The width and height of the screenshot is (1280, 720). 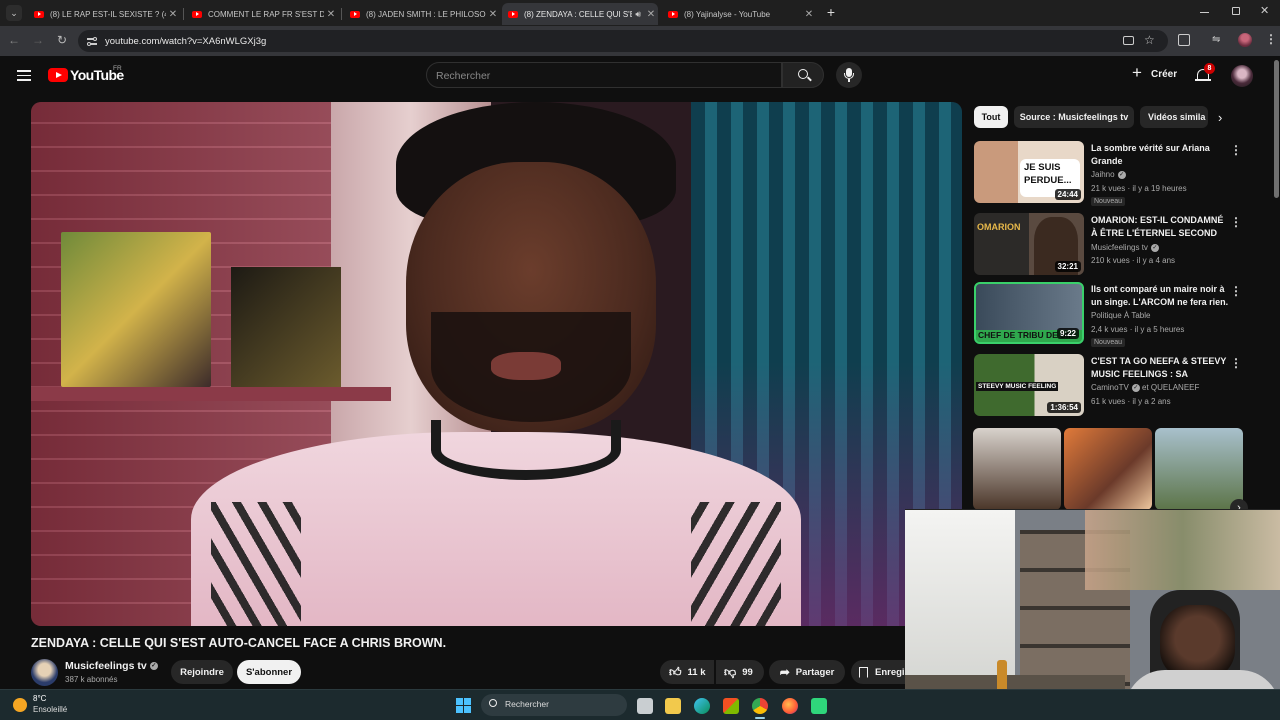 I want to click on file-explorer-icon, so click(x=673, y=706).